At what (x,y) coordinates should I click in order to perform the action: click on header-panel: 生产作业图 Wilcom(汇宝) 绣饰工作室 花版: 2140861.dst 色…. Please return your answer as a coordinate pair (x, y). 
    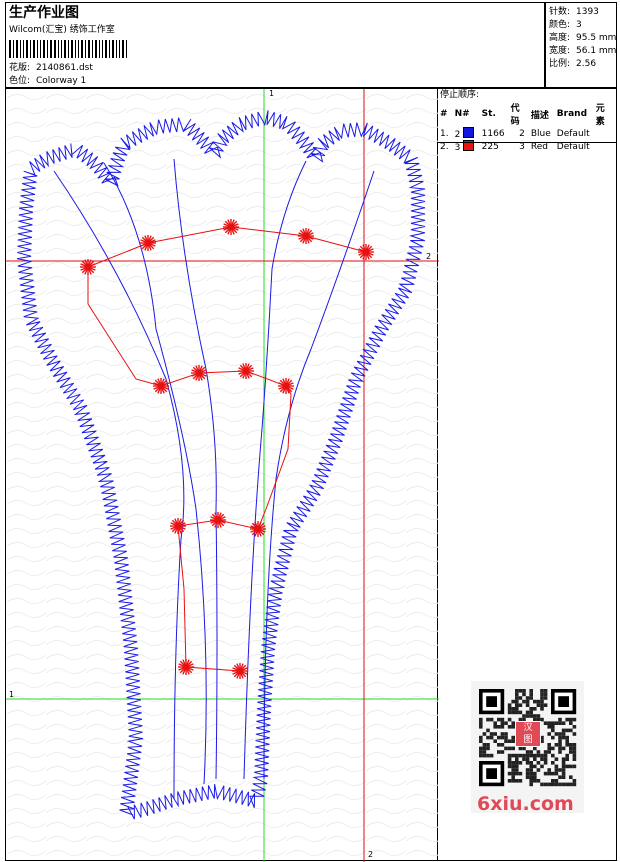
    Looking at the image, I should click on (275, 45).